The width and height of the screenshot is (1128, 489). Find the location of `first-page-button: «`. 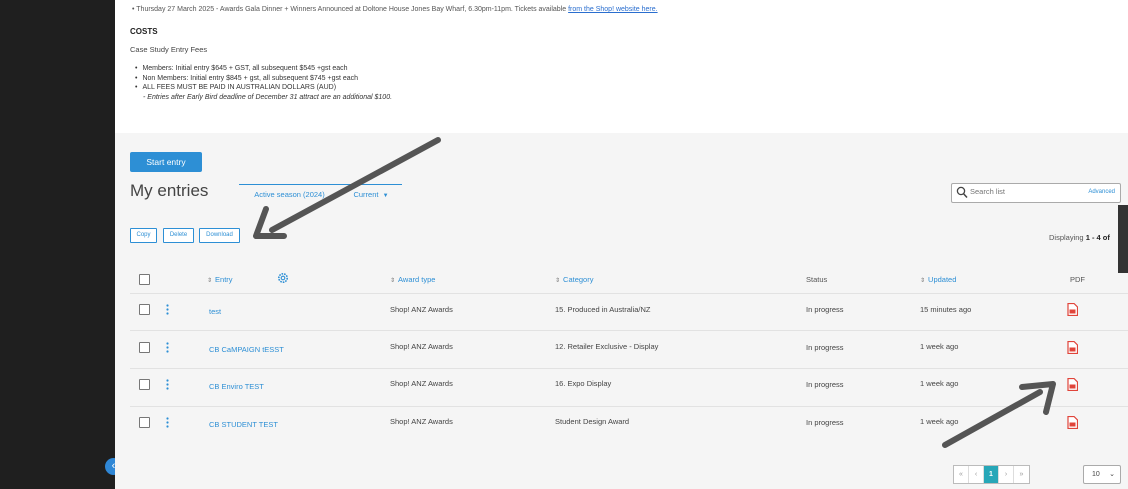

first-page-button: « is located at coordinates (961, 474).